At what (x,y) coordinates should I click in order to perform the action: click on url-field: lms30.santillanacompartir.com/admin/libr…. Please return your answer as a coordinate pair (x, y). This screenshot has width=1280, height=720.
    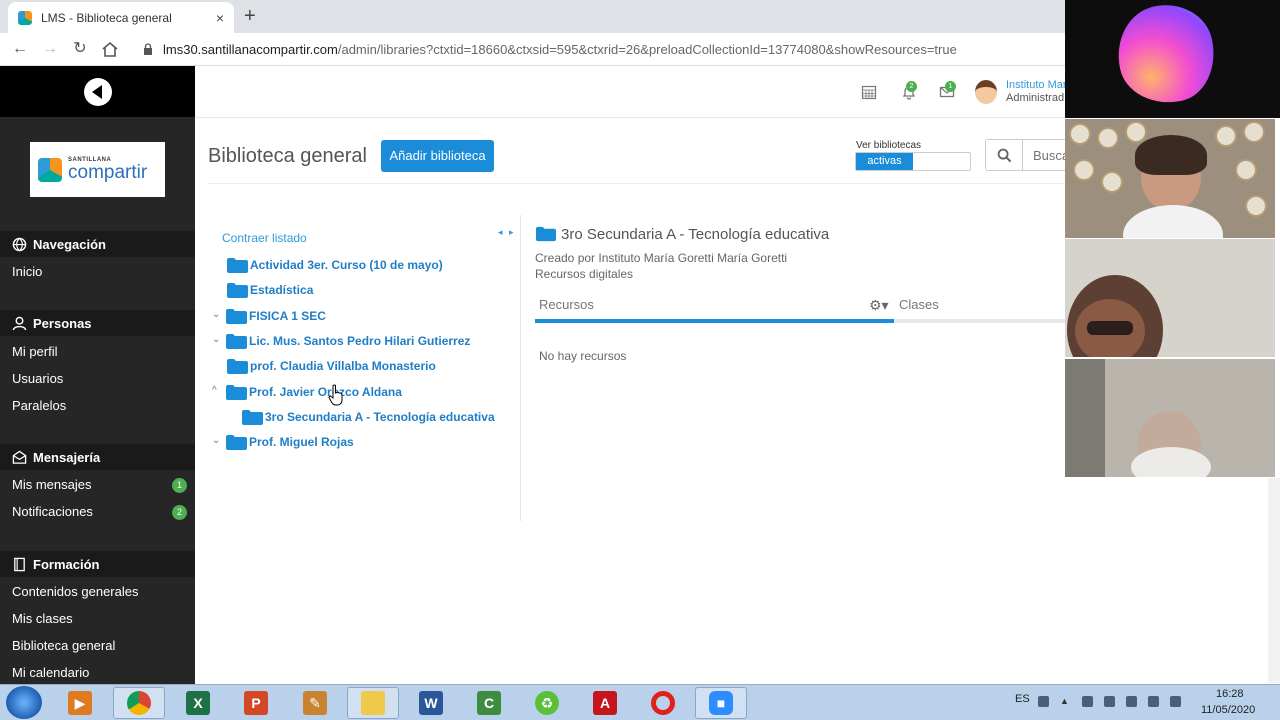
    Looking at the image, I should click on (560, 49).